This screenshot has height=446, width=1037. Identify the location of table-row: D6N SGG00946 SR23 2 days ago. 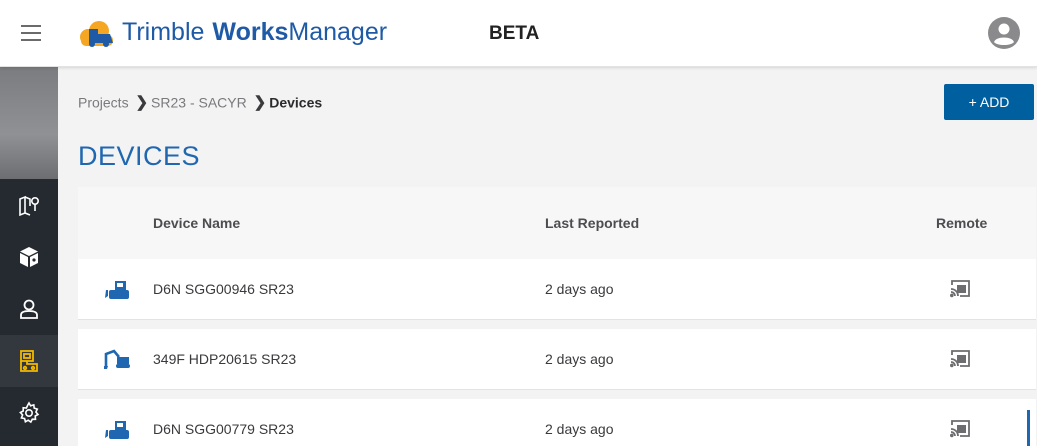
(557, 289).